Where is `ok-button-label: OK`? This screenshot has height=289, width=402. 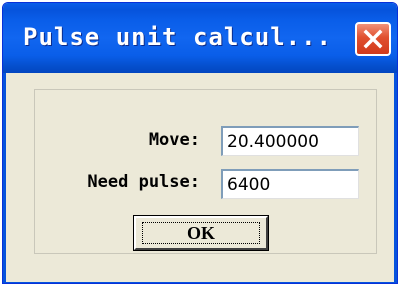 ok-button-label: OK is located at coordinates (200, 232).